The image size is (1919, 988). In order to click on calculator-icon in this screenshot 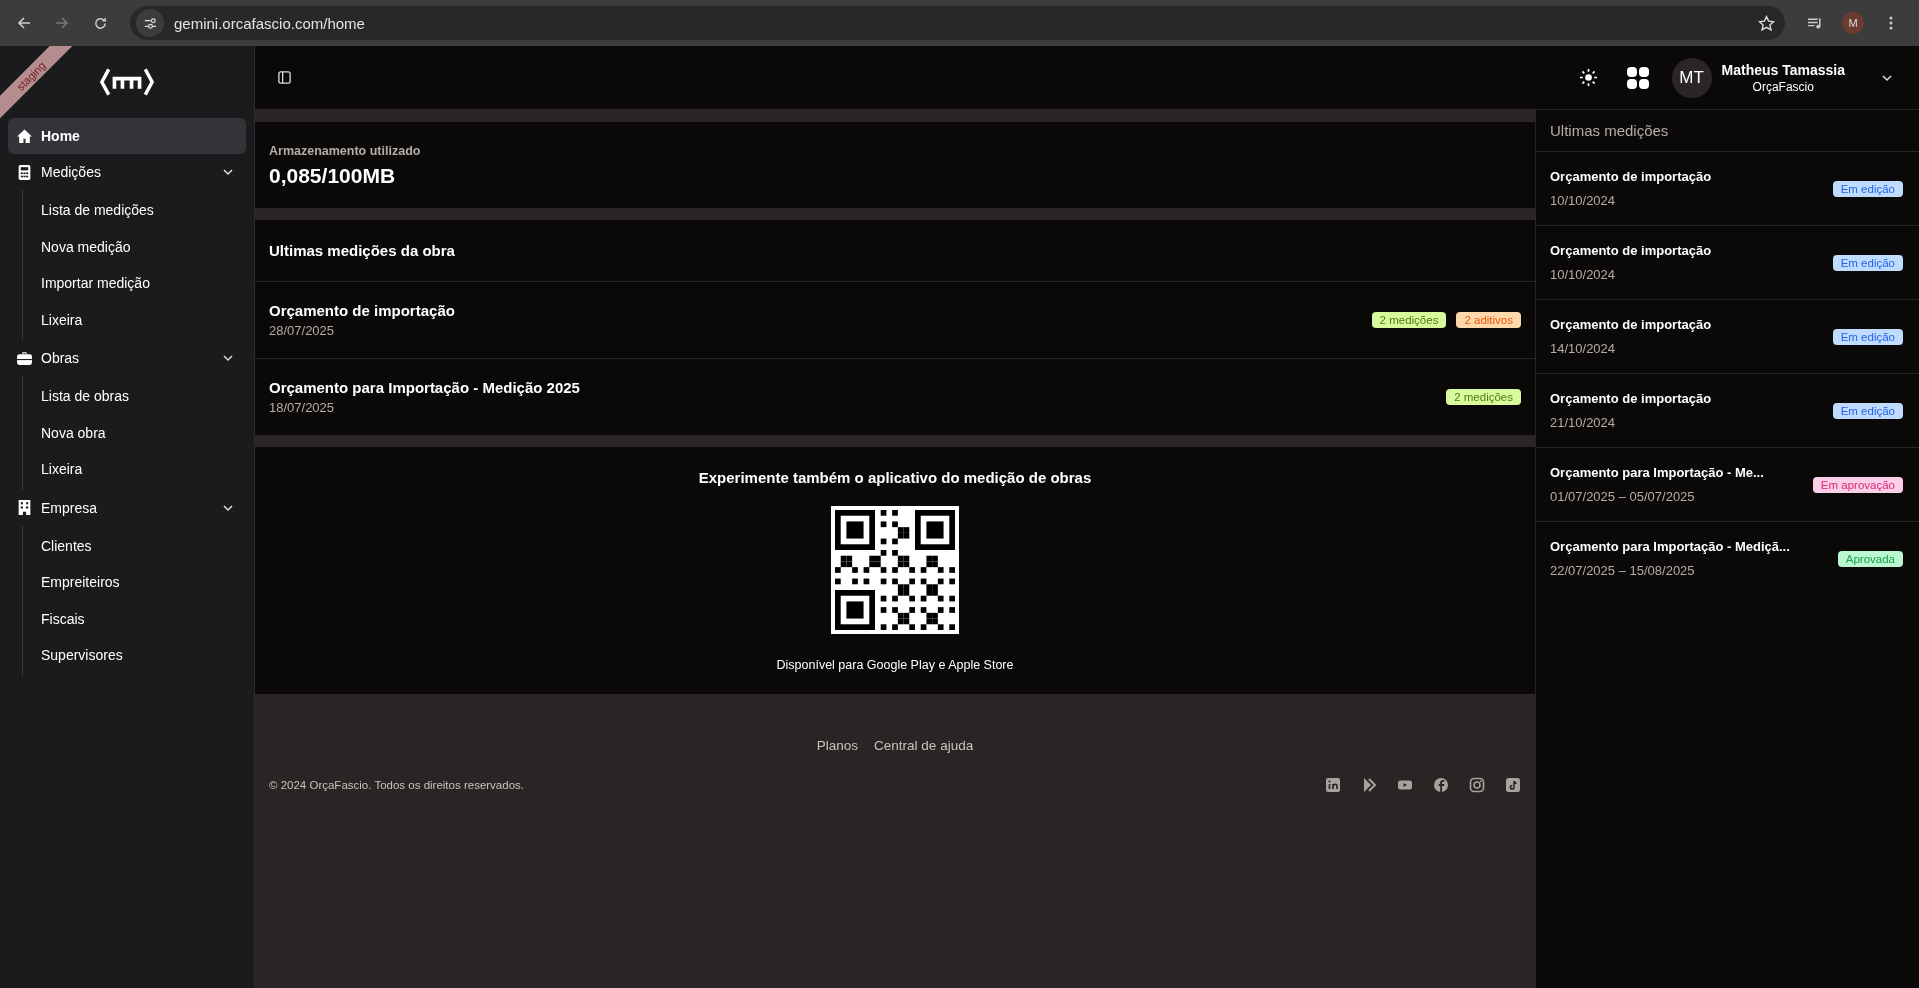, I will do `click(24, 172)`.